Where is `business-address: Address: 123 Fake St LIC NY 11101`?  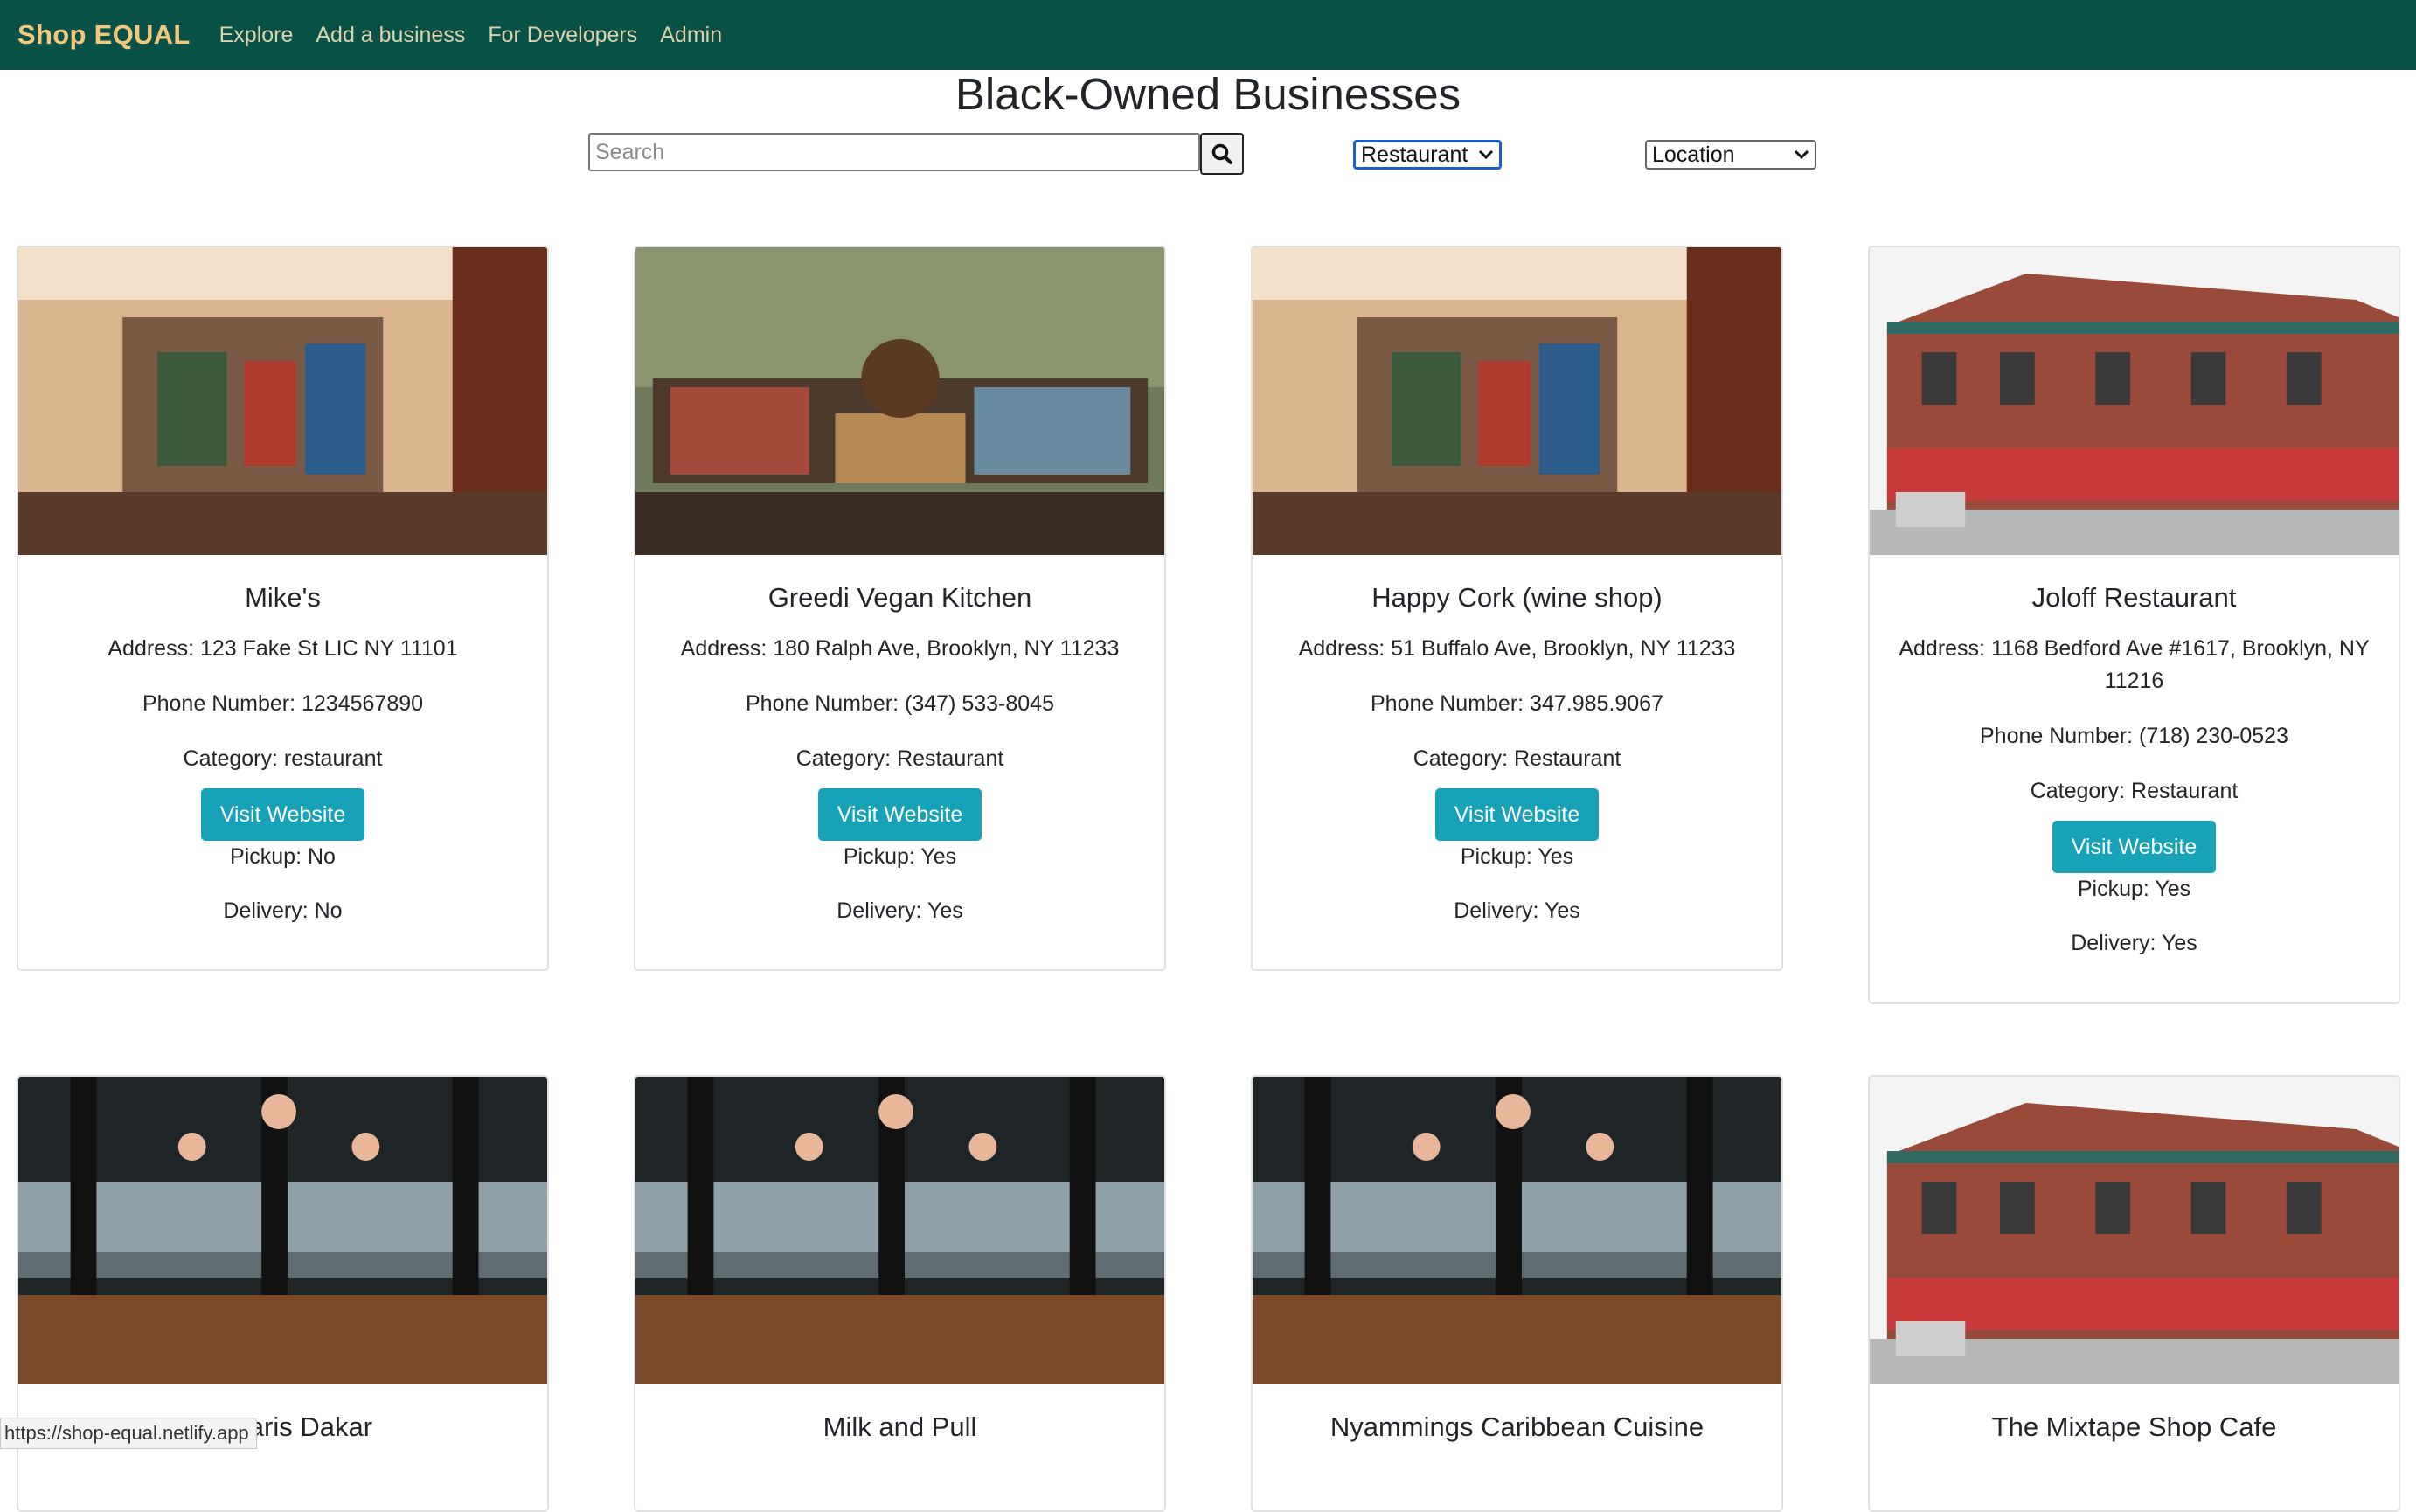
business-address: Address: 123 Fake St LIC NY 11101 is located at coordinates (283, 649).